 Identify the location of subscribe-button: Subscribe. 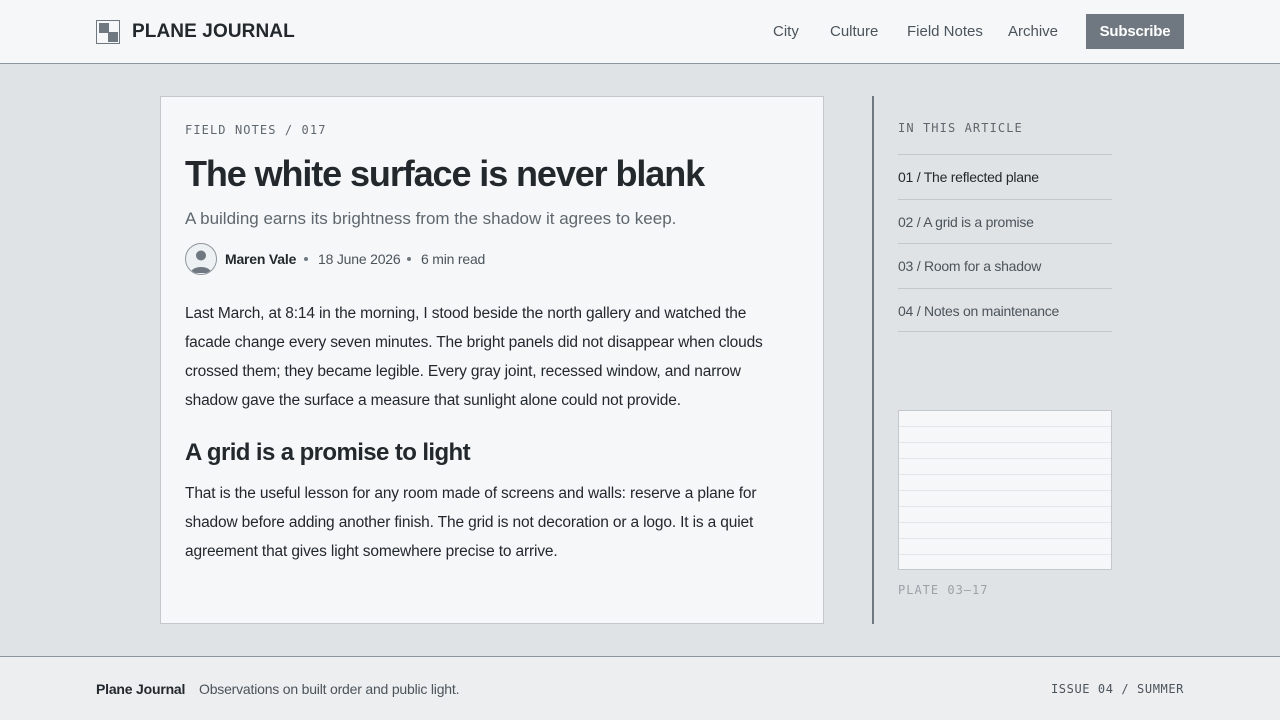
(1135, 31).